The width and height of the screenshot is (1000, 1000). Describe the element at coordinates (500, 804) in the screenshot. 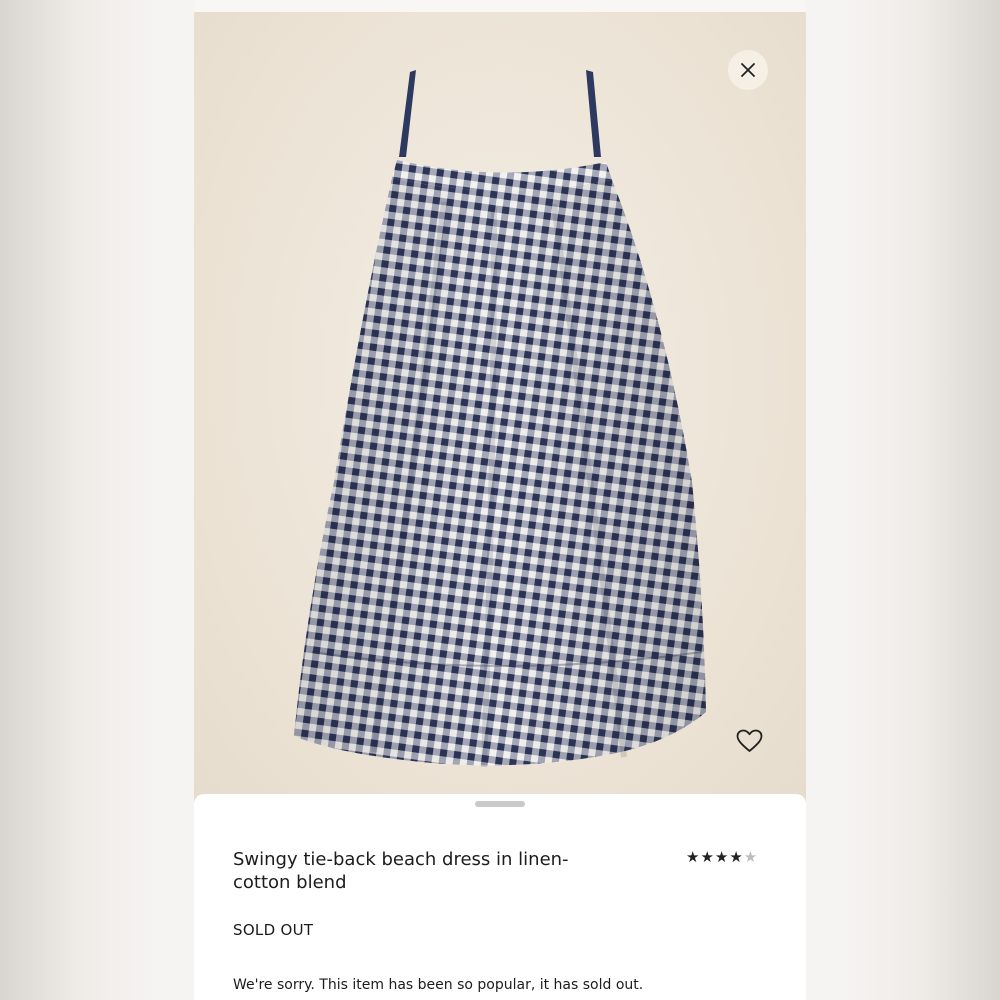

I see `sheet-drag-handle` at that location.